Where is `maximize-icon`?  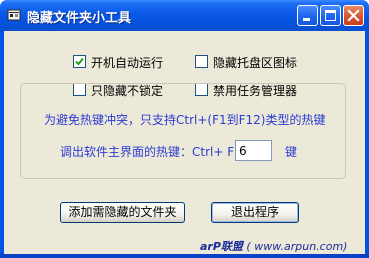 maximize-icon is located at coordinates (330, 15).